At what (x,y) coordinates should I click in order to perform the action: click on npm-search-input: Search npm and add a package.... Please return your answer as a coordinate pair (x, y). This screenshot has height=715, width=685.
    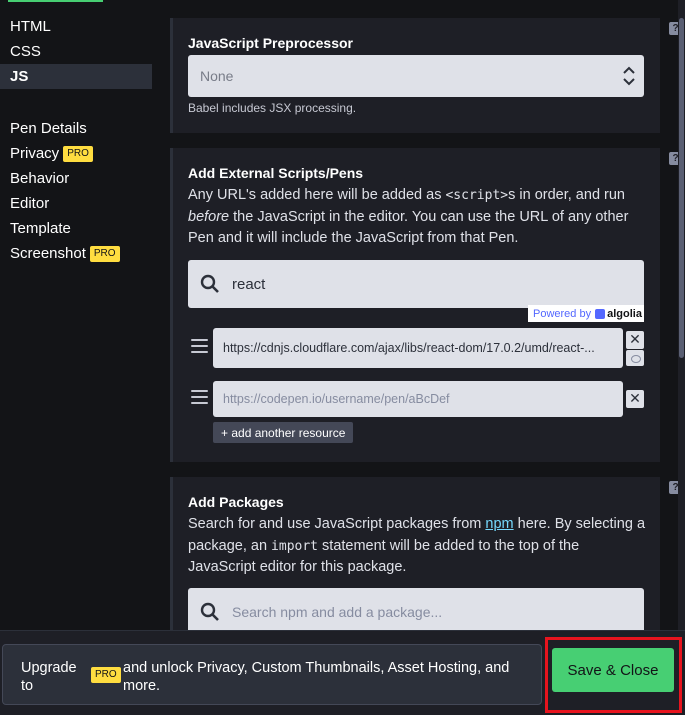
    Looking at the image, I should click on (416, 609).